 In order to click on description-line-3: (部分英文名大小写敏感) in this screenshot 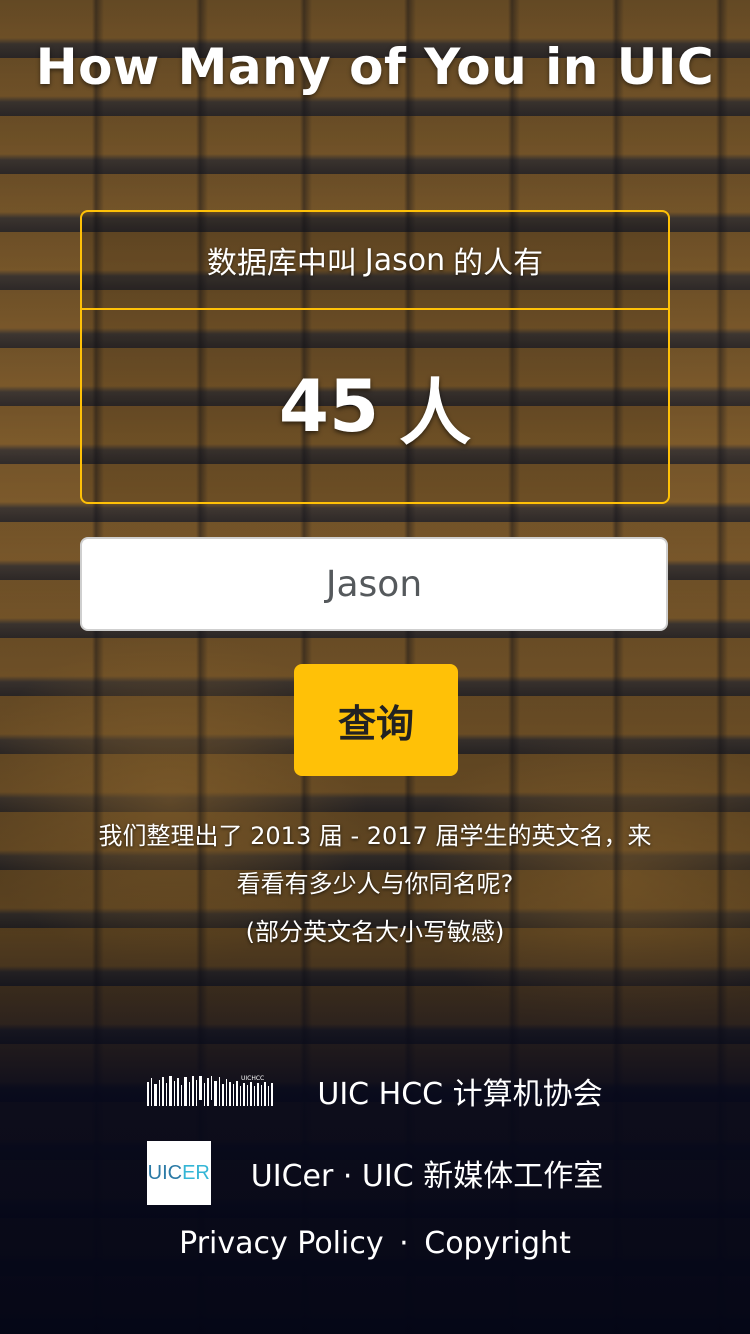, I will do `click(375, 932)`.